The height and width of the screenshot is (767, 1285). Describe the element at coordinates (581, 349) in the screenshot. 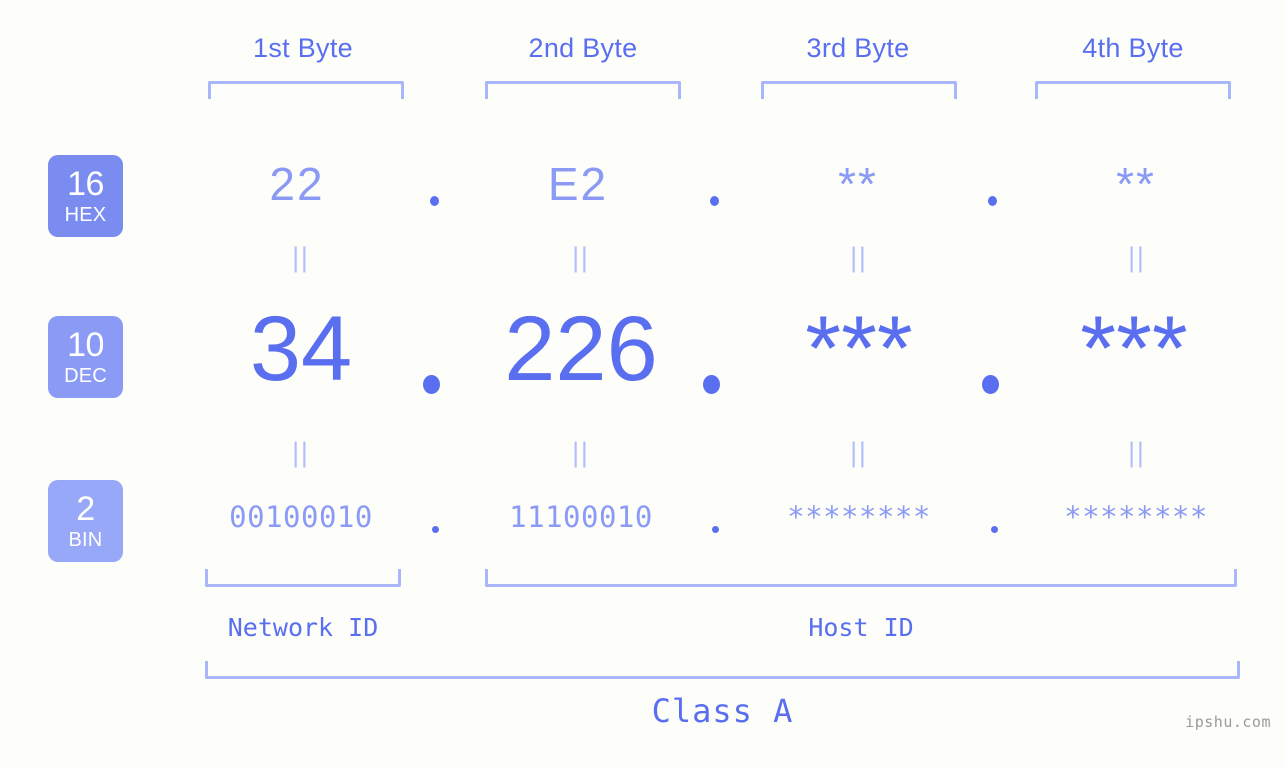

I see `dec-byte-2: 226` at that location.